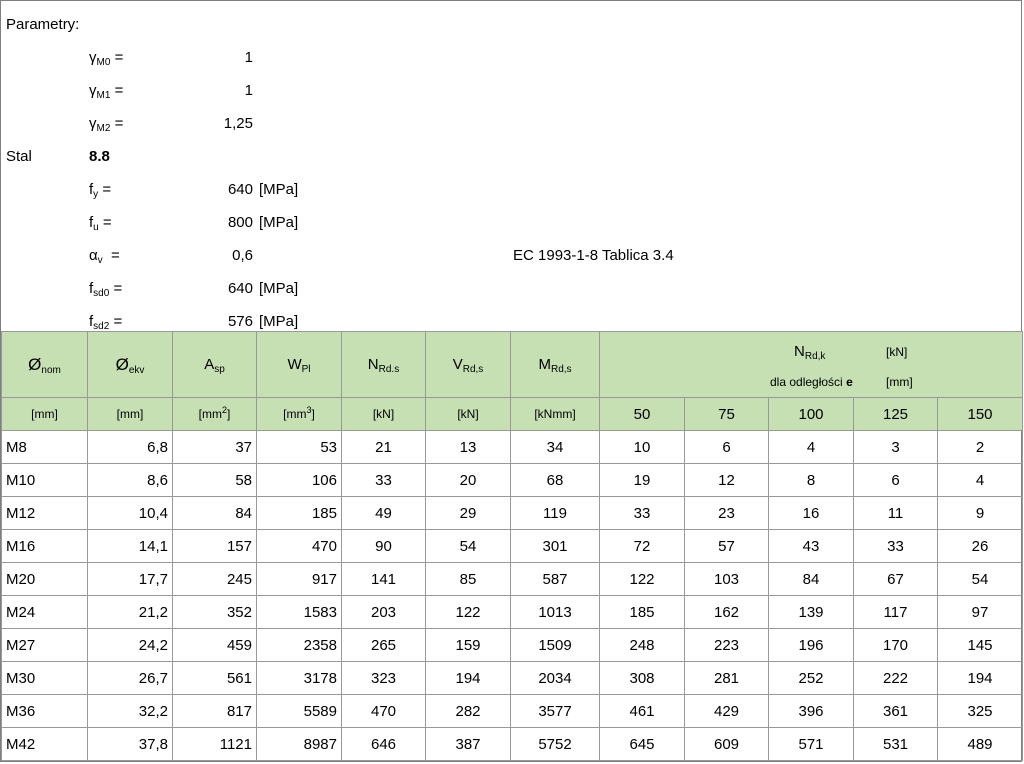 The image size is (1024, 764). What do you see at coordinates (383, 645) in the screenshot?
I see `cell-nrd-s: 265` at bounding box center [383, 645].